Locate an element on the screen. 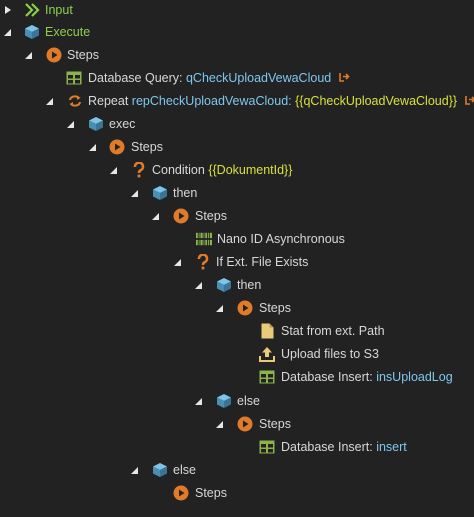 The width and height of the screenshot is (474, 517). tree-row-db-insert: Database Insert: insert is located at coordinates (237, 447).